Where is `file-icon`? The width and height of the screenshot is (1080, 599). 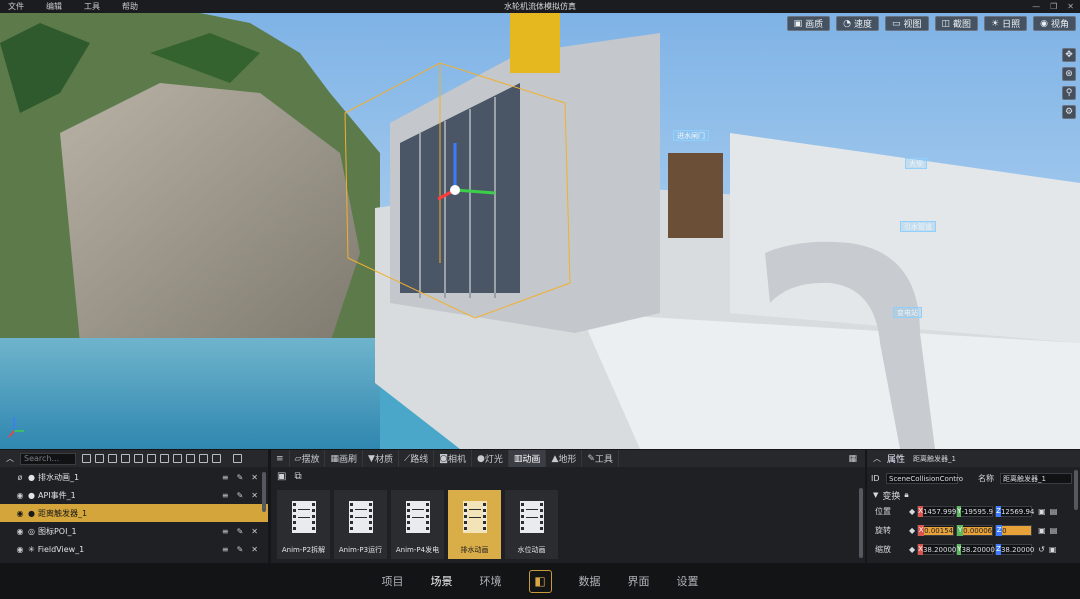
file-icon is located at coordinates (99, 458).